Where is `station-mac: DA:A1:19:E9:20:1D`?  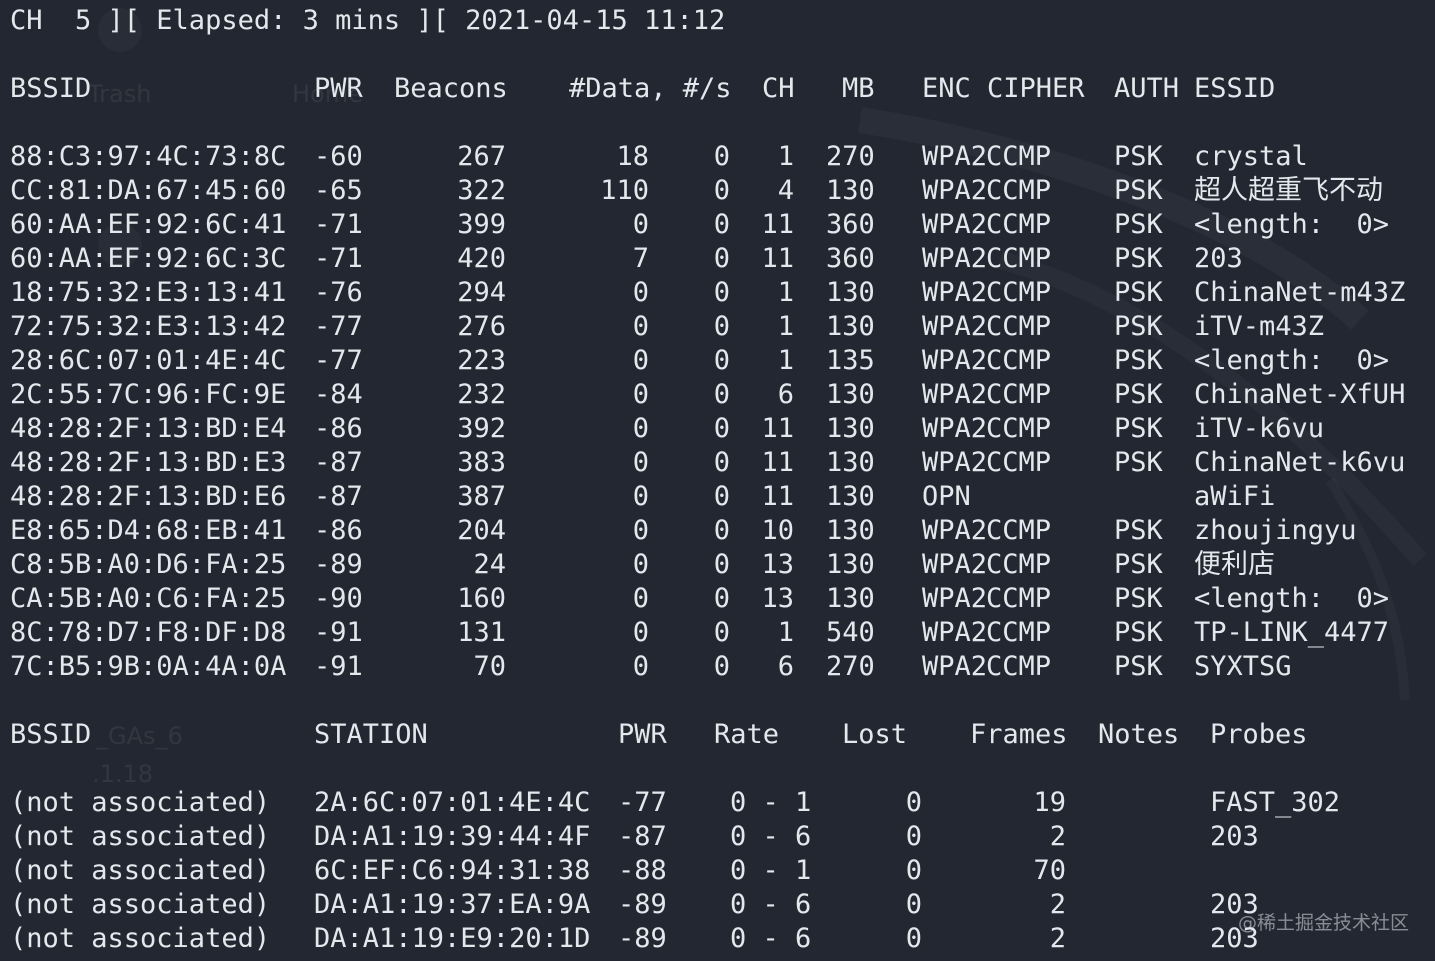
station-mac: DA:A1:19:E9:20:1D is located at coordinates (452, 938).